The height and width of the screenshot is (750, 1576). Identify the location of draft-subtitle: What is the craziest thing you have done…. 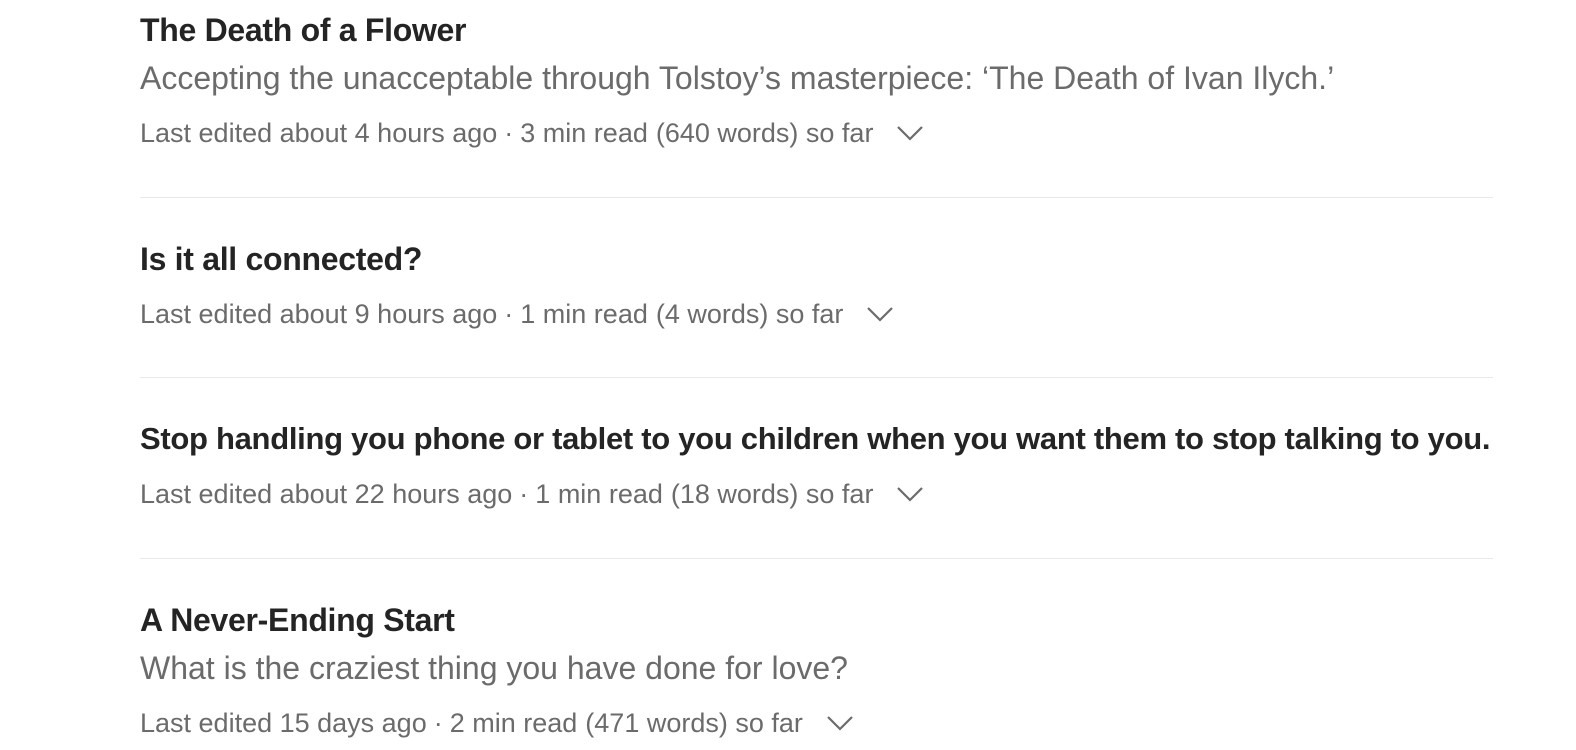
(494, 668).